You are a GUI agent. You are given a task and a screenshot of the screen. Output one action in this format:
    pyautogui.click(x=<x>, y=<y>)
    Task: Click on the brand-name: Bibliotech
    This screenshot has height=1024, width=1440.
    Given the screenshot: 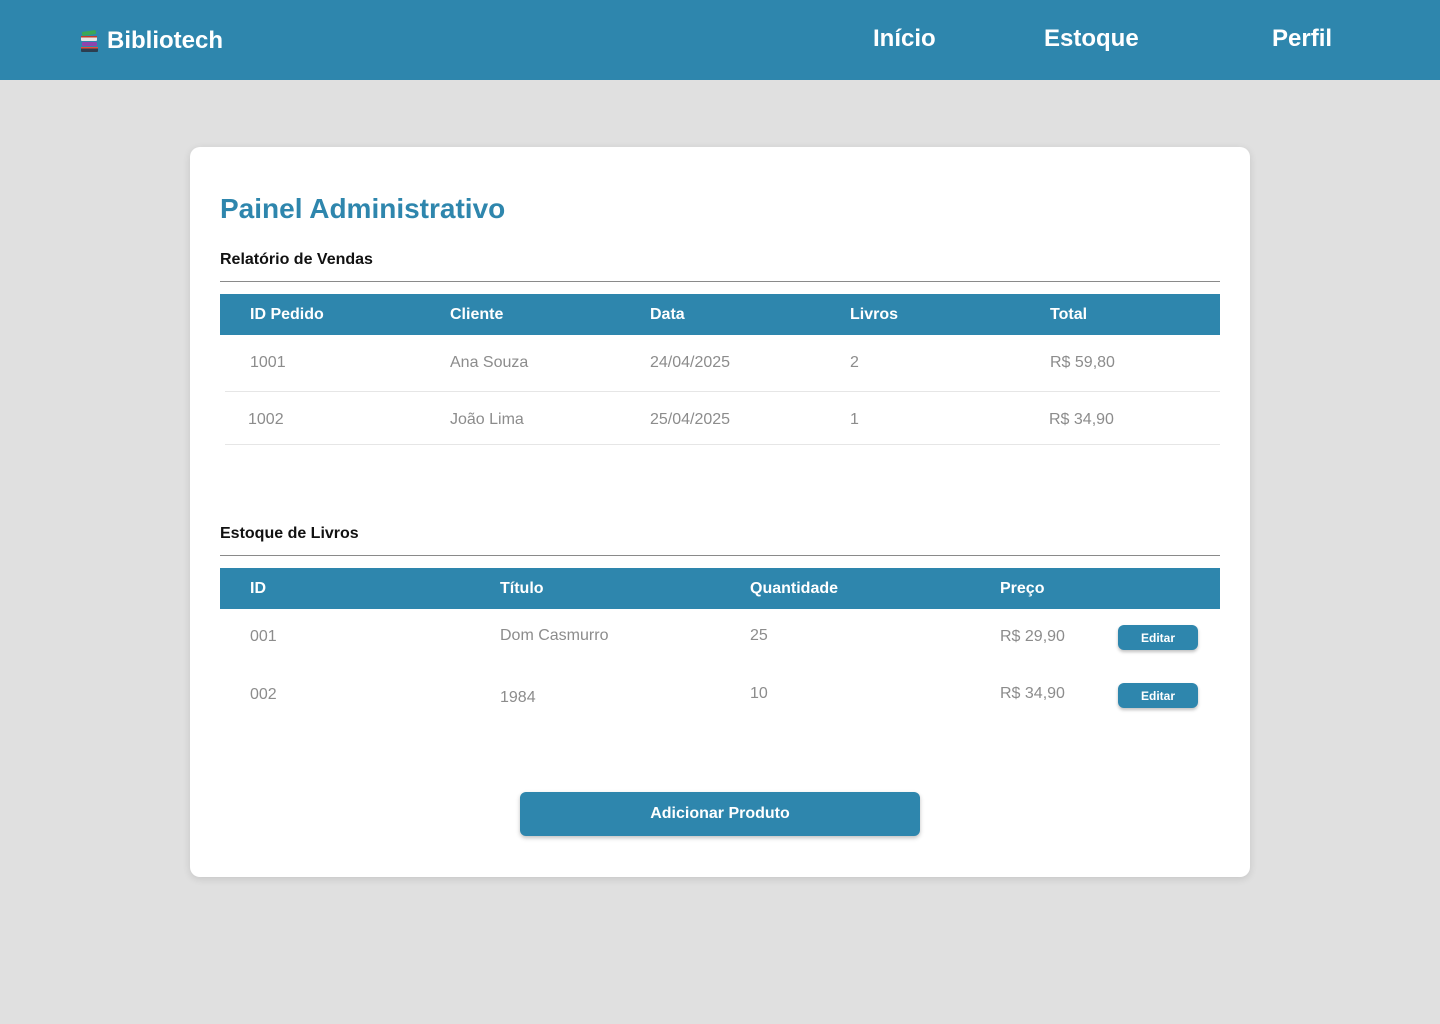 What is the action you would take?
    pyautogui.click(x=165, y=40)
    